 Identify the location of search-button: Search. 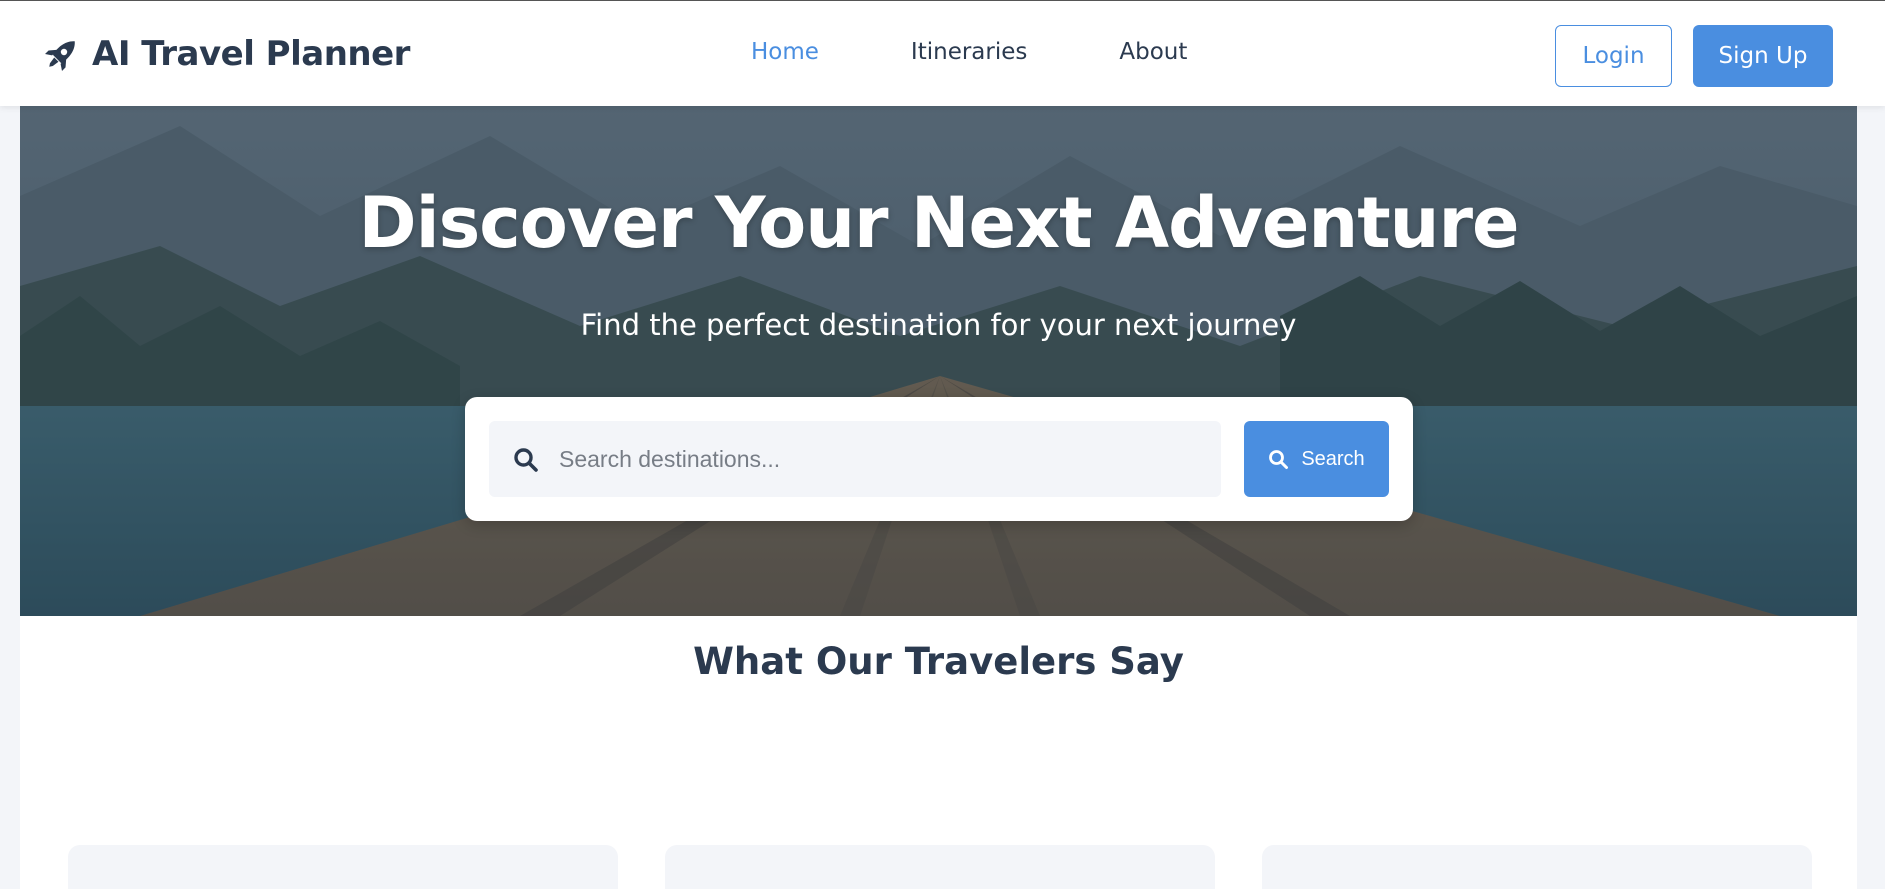
(1316, 459).